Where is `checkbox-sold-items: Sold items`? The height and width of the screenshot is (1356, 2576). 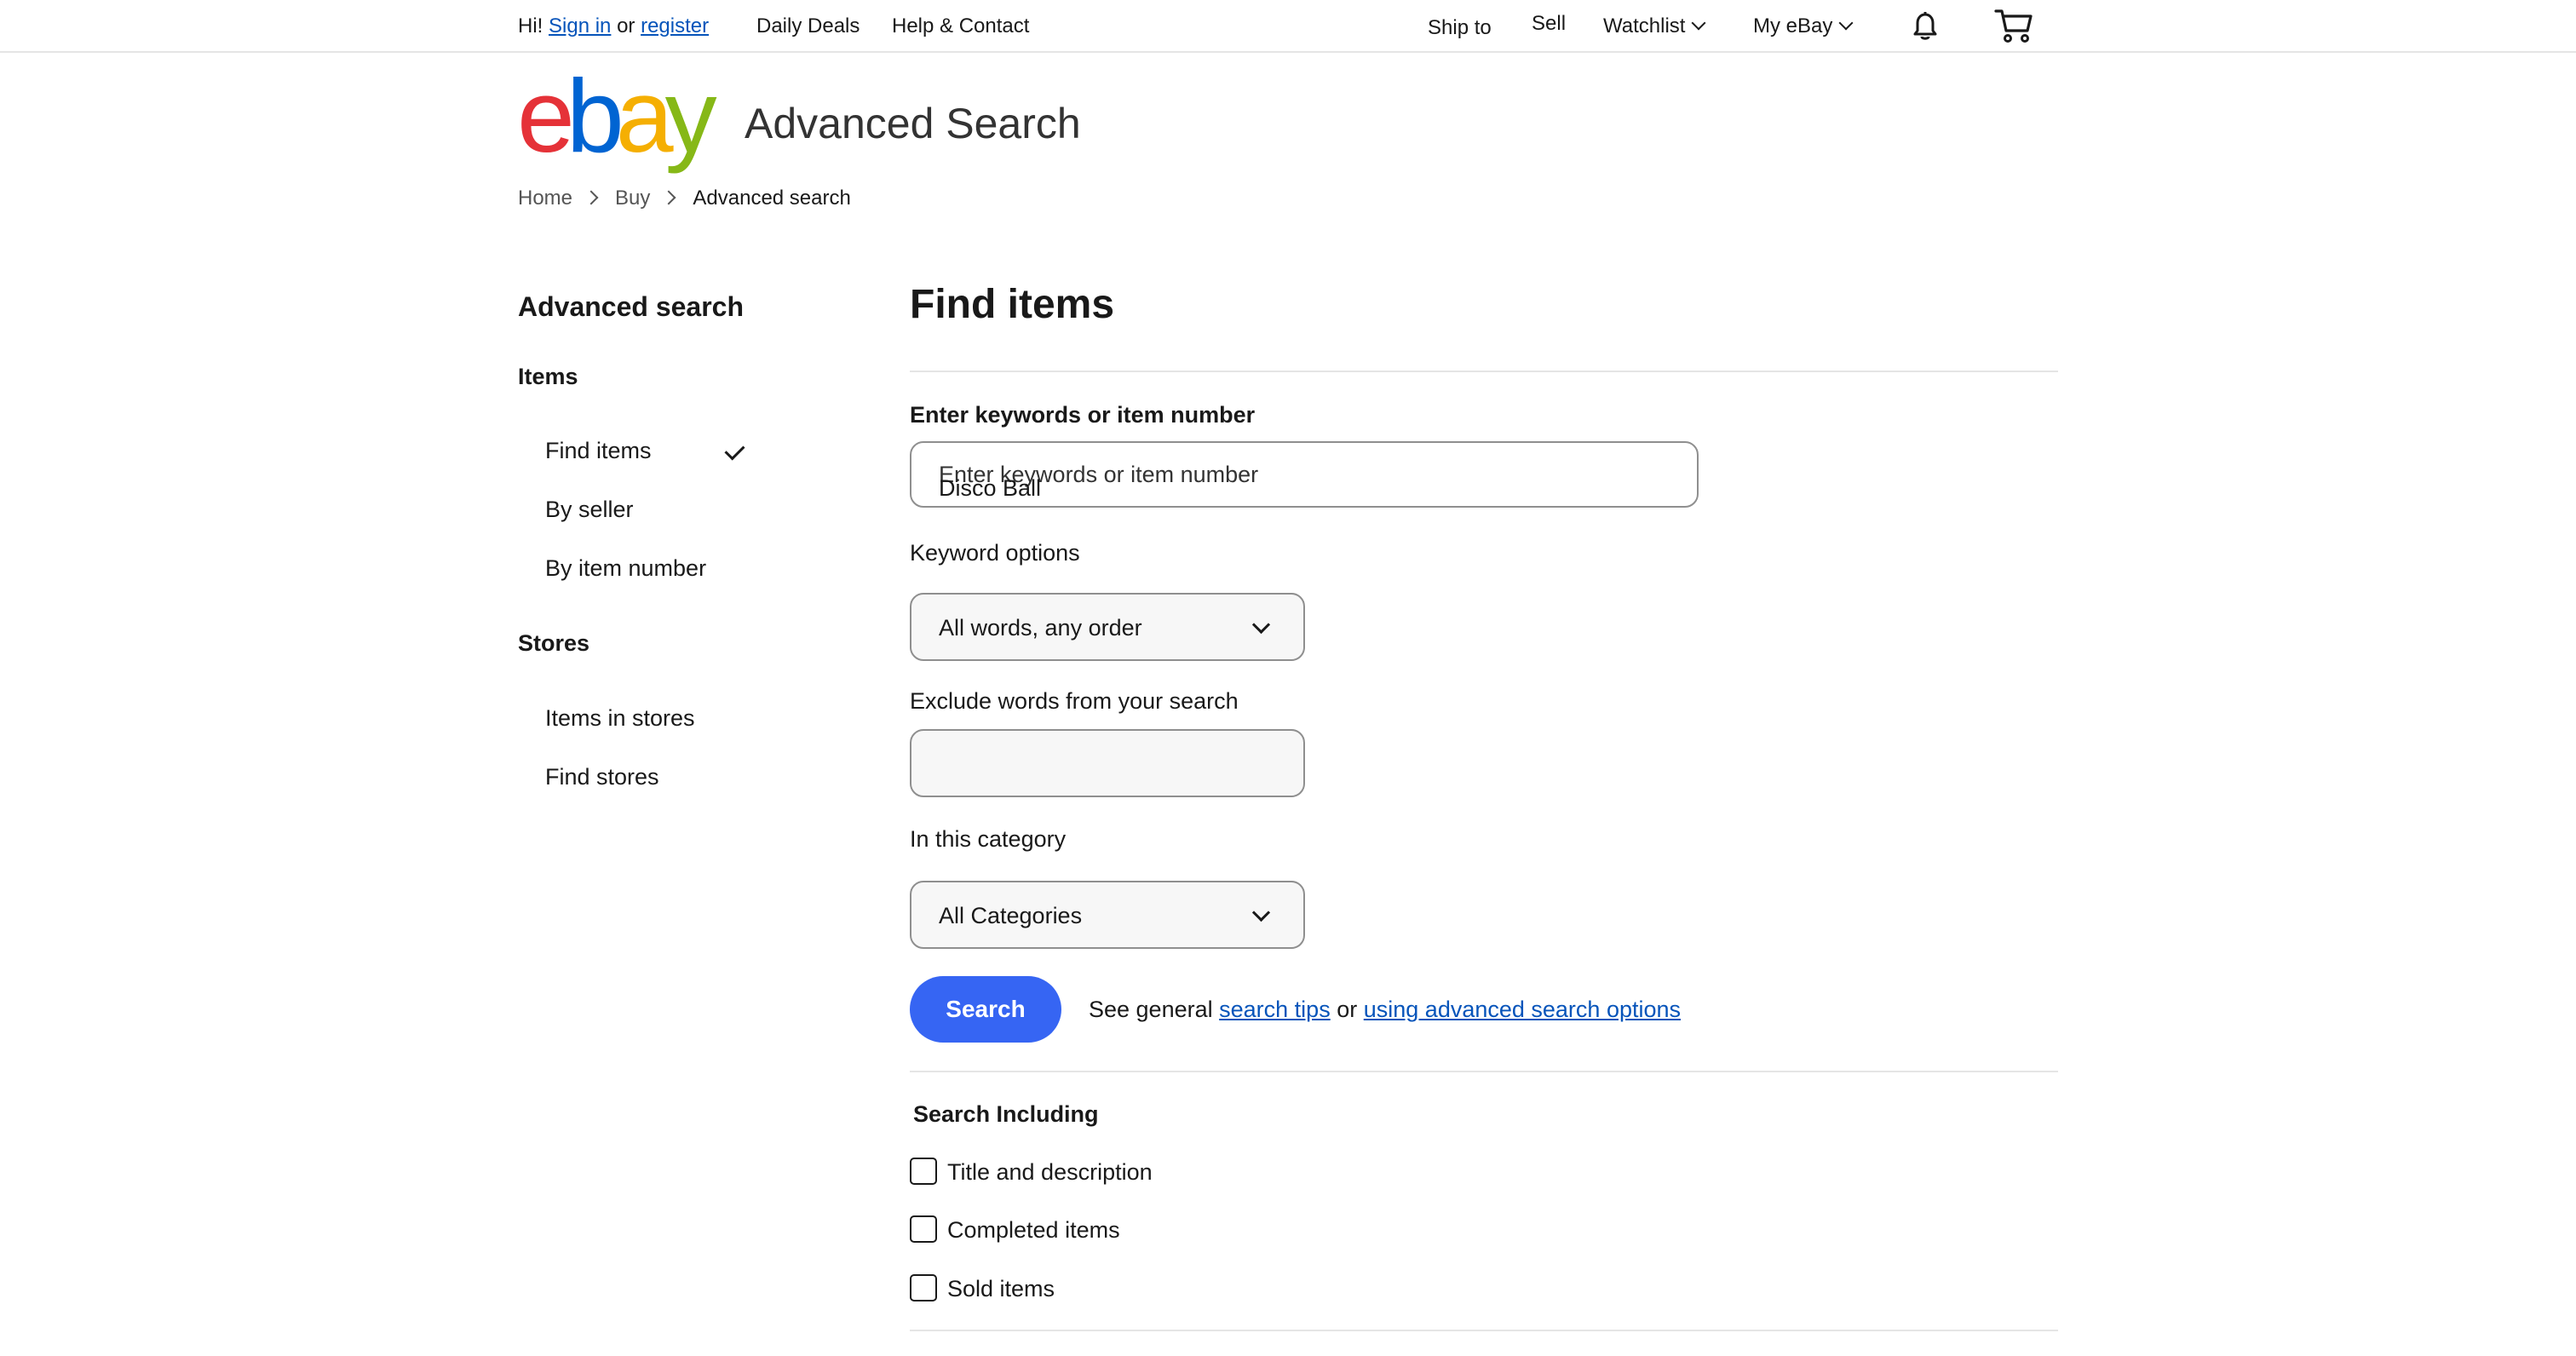 checkbox-sold-items: Sold items is located at coordinates (983, 1288).